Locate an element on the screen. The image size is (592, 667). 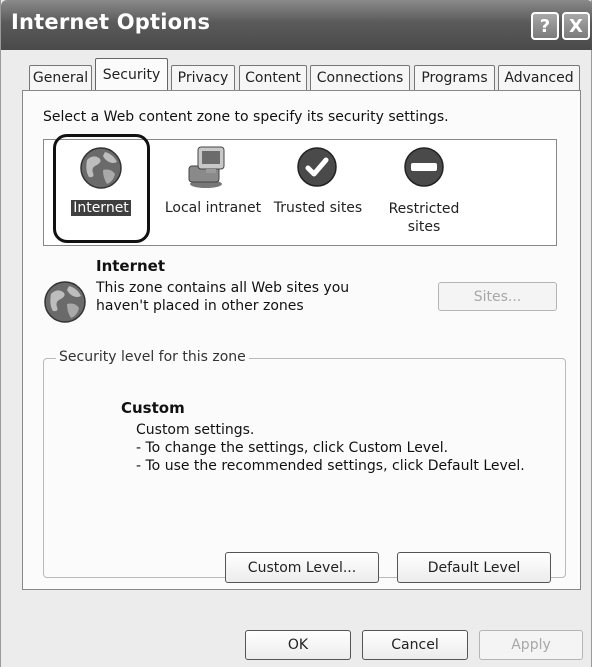
no-entry-icon is located at coordinates (424, 169).